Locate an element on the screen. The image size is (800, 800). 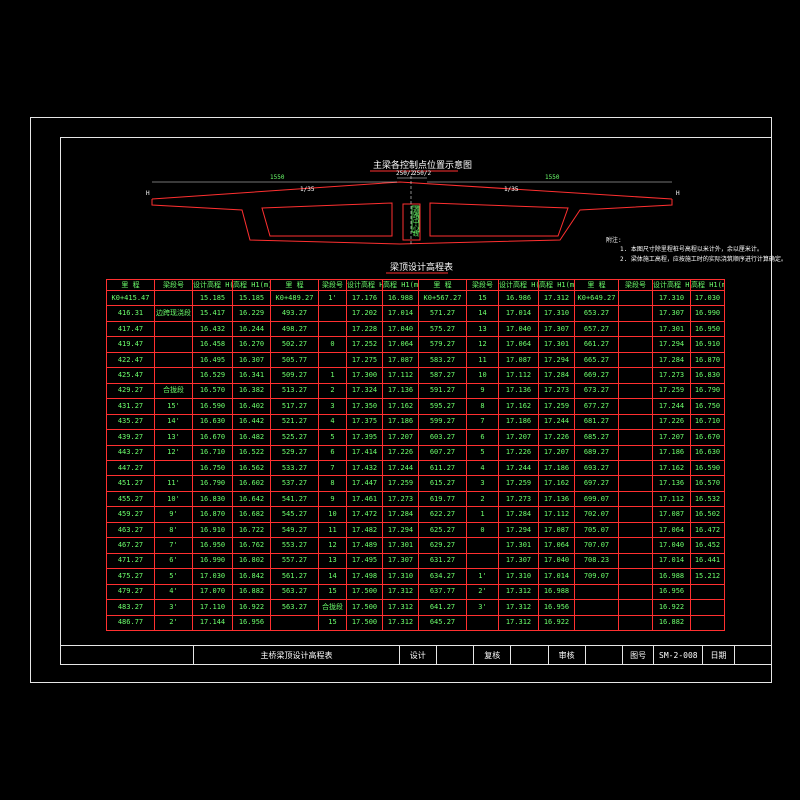
table-cell: 16.502 is located at coordinates (707, 514).